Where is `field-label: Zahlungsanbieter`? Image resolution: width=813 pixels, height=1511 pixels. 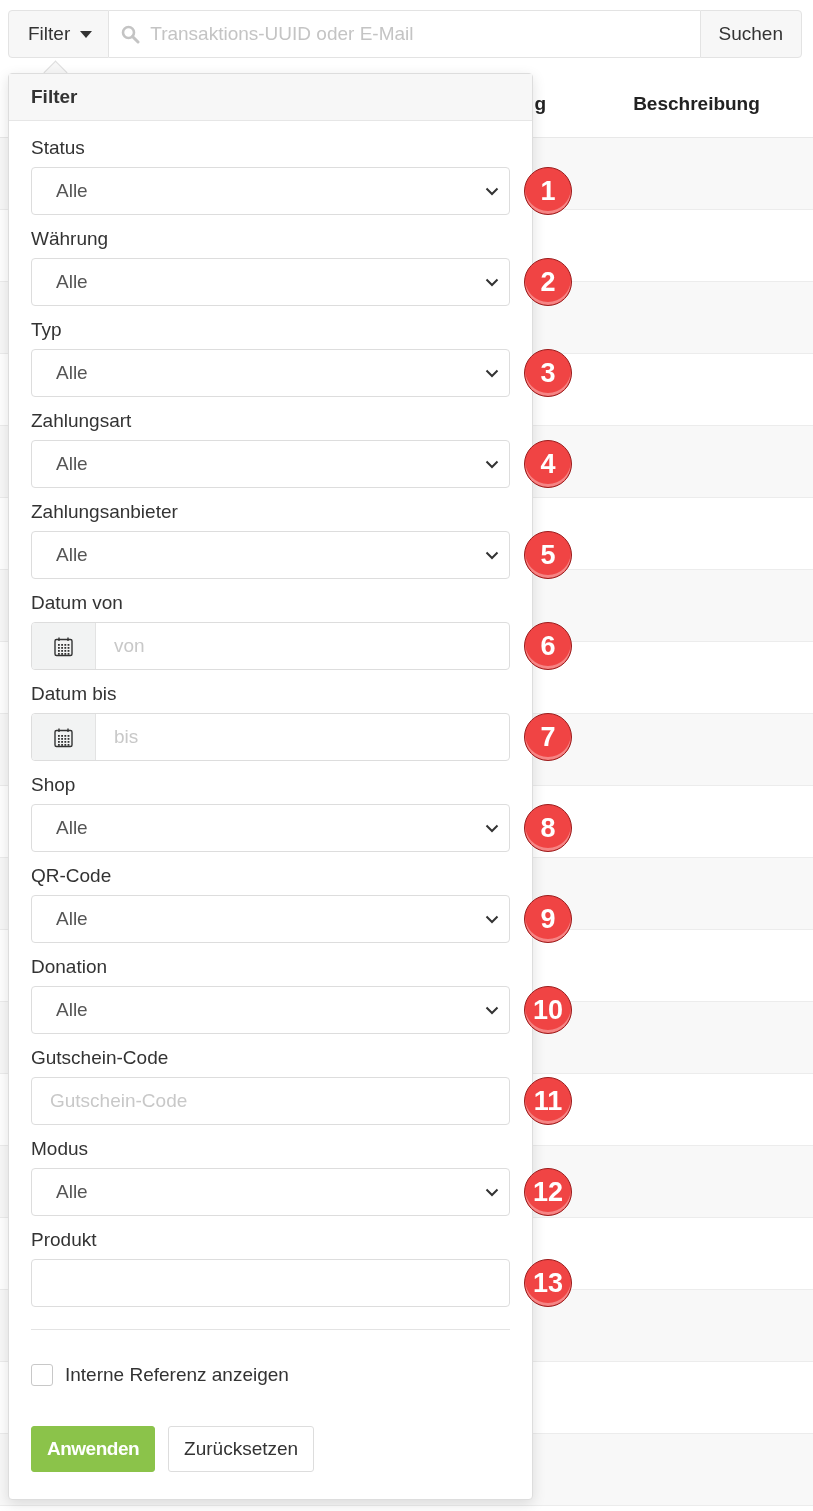
field-label: Zahlungsanbieter is located at coordinates (104, 511).